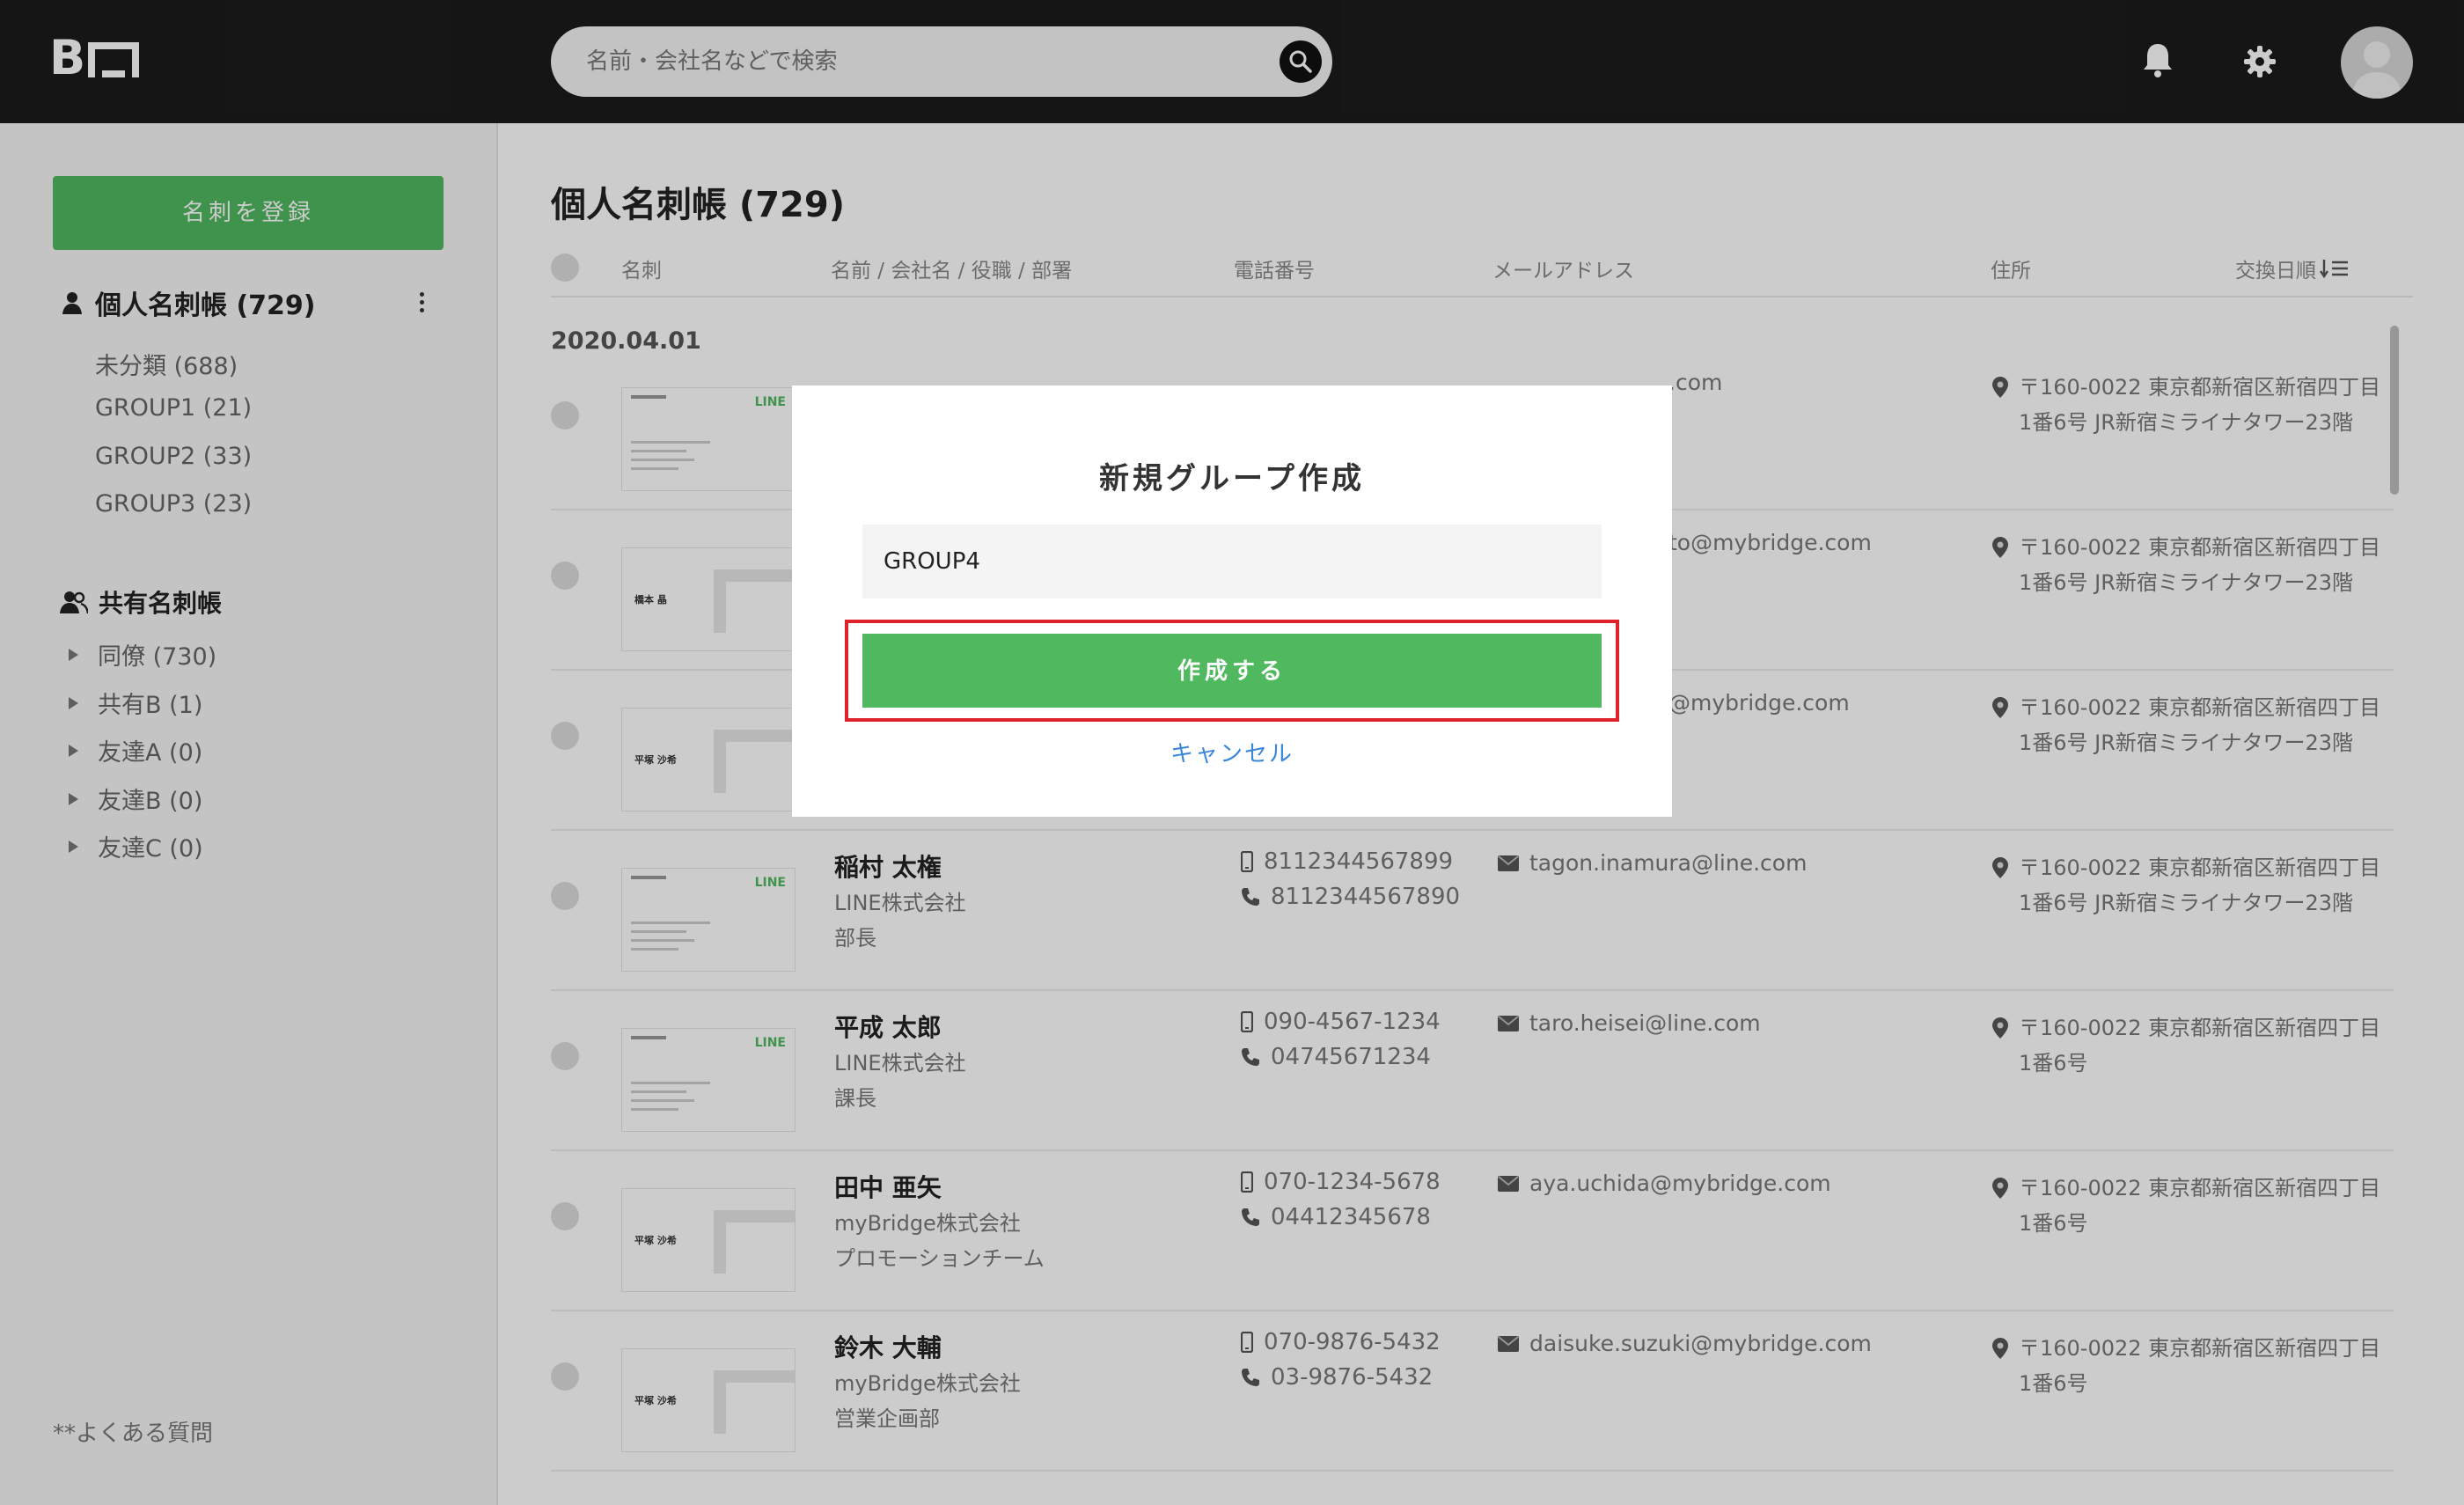 The image size is (2464, 1505). I want to click on cancel-link: キャンセル, so click(1232, 752).